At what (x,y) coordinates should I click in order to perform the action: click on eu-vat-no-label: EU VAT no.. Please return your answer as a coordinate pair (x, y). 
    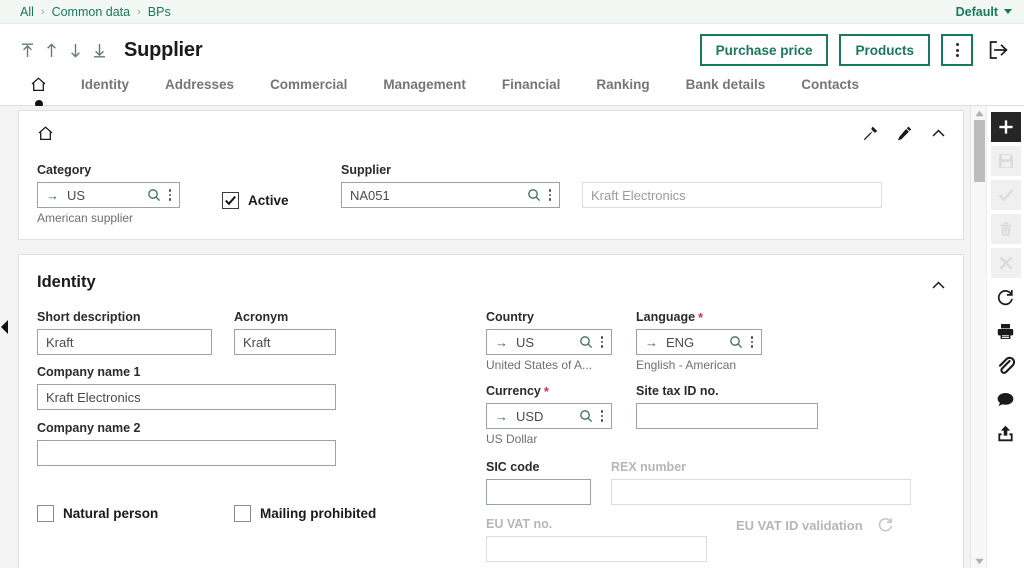
    Looking at the image, I should click on (519, 524).